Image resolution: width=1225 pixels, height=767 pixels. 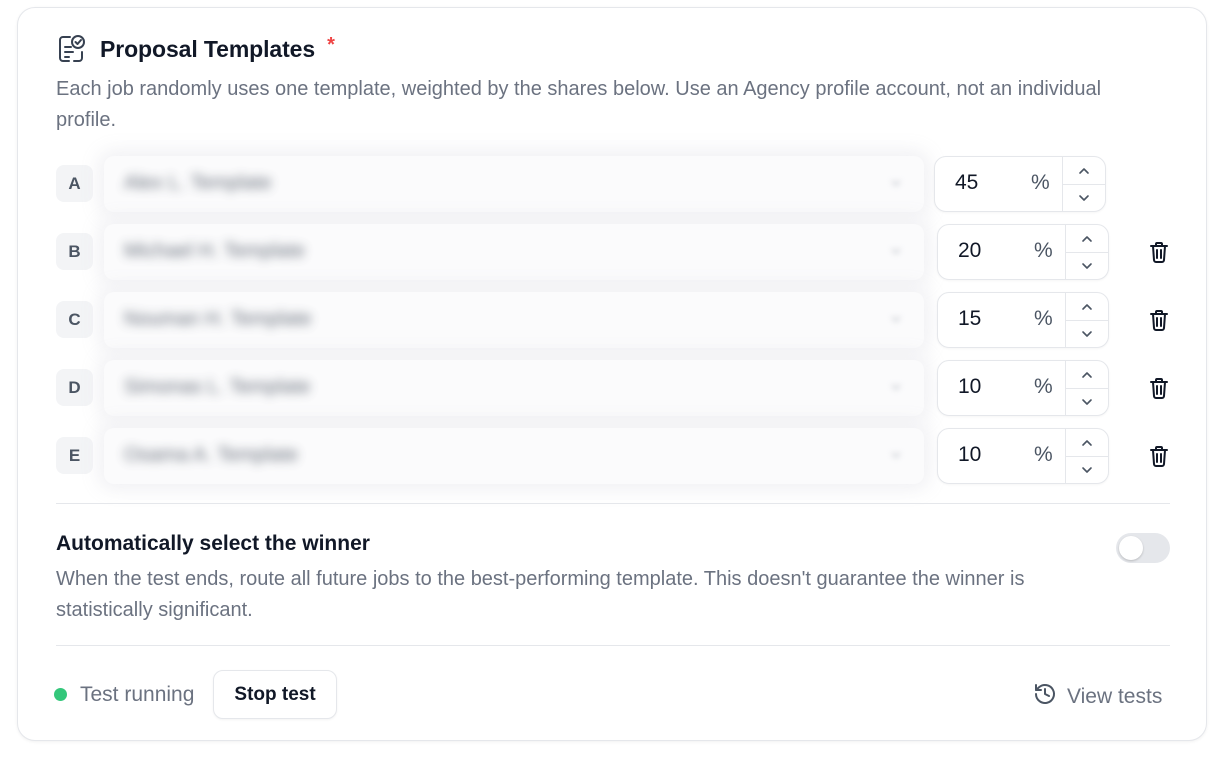 What do you see at coordinates (1115, 696) in the screenshot?
I see `view-tests-label: View tests` at bounding box center [1115, 696].